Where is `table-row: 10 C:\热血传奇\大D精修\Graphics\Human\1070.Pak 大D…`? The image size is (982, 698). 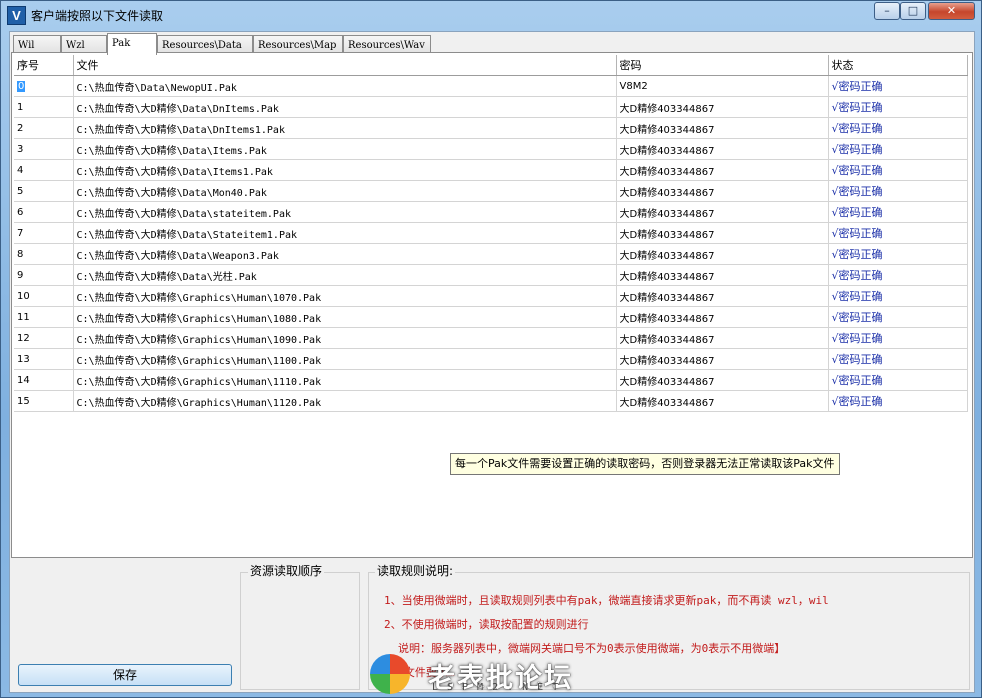
table-row: 10 C:\热血传奇\大D精修\Graphics\Human\1070.Pak 大D… is located at coordinates (491, 296).